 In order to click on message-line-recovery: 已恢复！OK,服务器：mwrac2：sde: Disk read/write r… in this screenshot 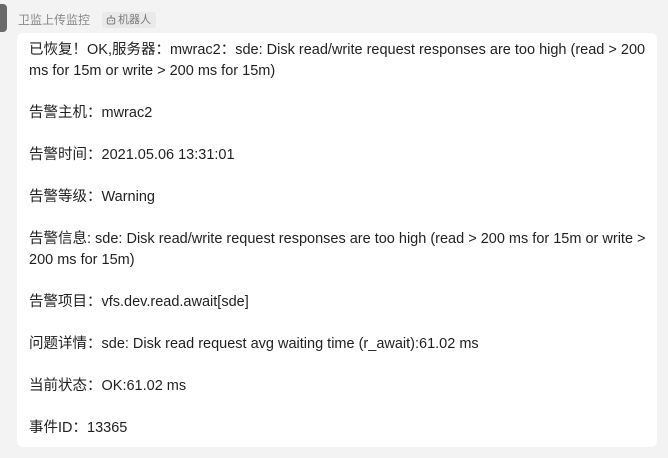, I will do `click(337, 60)`.